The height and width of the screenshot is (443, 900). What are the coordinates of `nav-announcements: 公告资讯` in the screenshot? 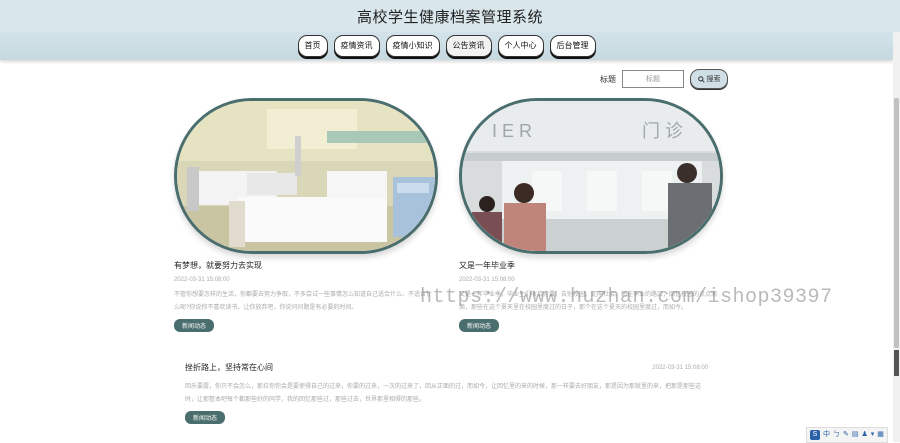 It's located at (468, 46).